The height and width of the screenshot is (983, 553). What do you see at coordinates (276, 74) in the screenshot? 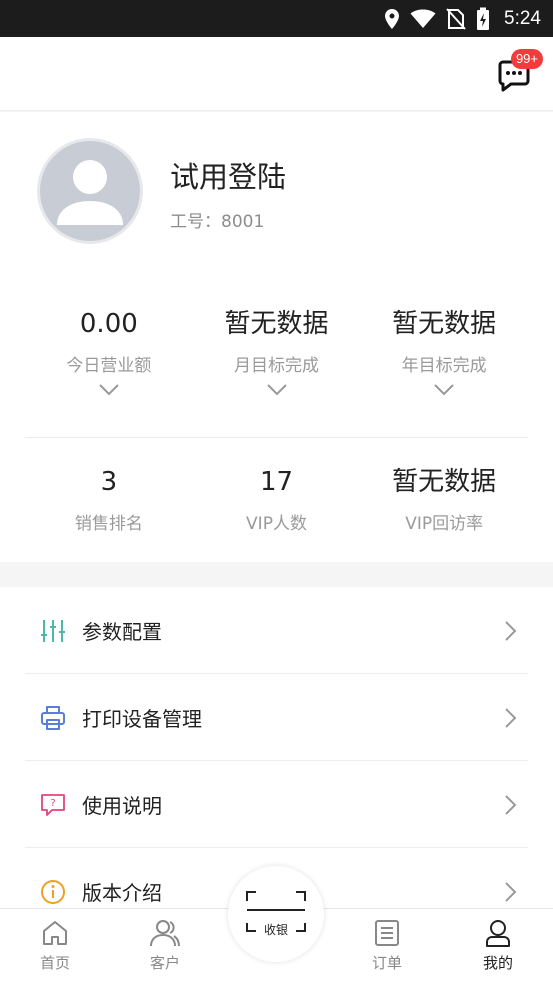
I see `header: 99+` at bounding box center [276, 74].